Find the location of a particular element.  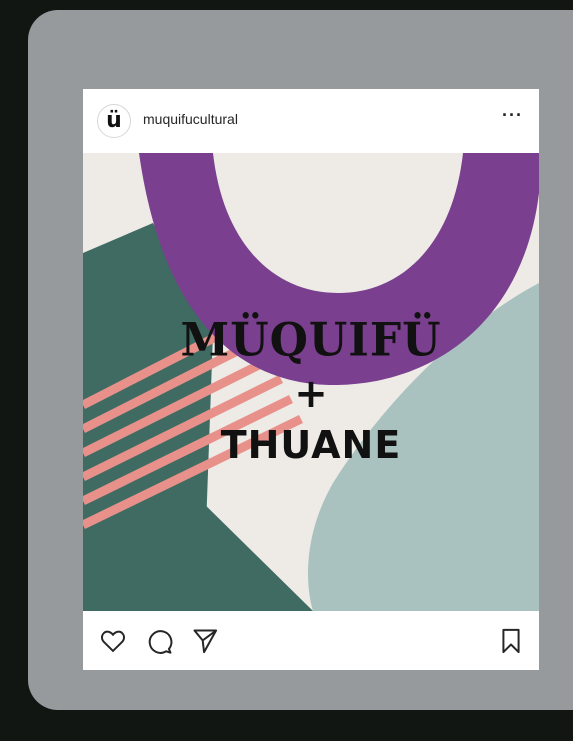

avatar: ü is located at coordinates (114, 121).